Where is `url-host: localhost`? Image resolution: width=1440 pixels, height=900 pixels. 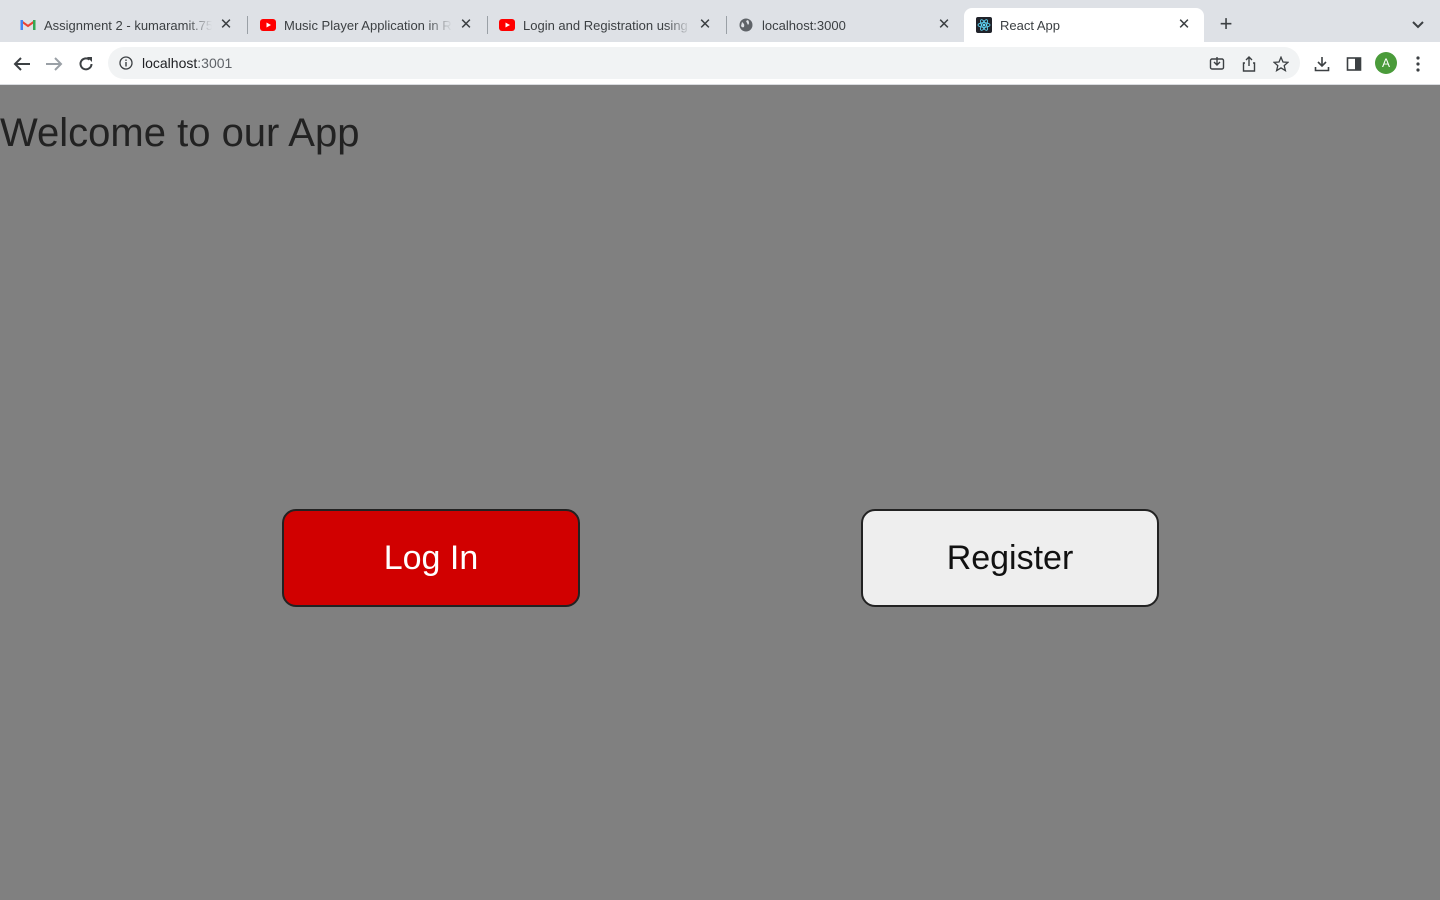 url-host: localhost is located at coordinates (170, 63).